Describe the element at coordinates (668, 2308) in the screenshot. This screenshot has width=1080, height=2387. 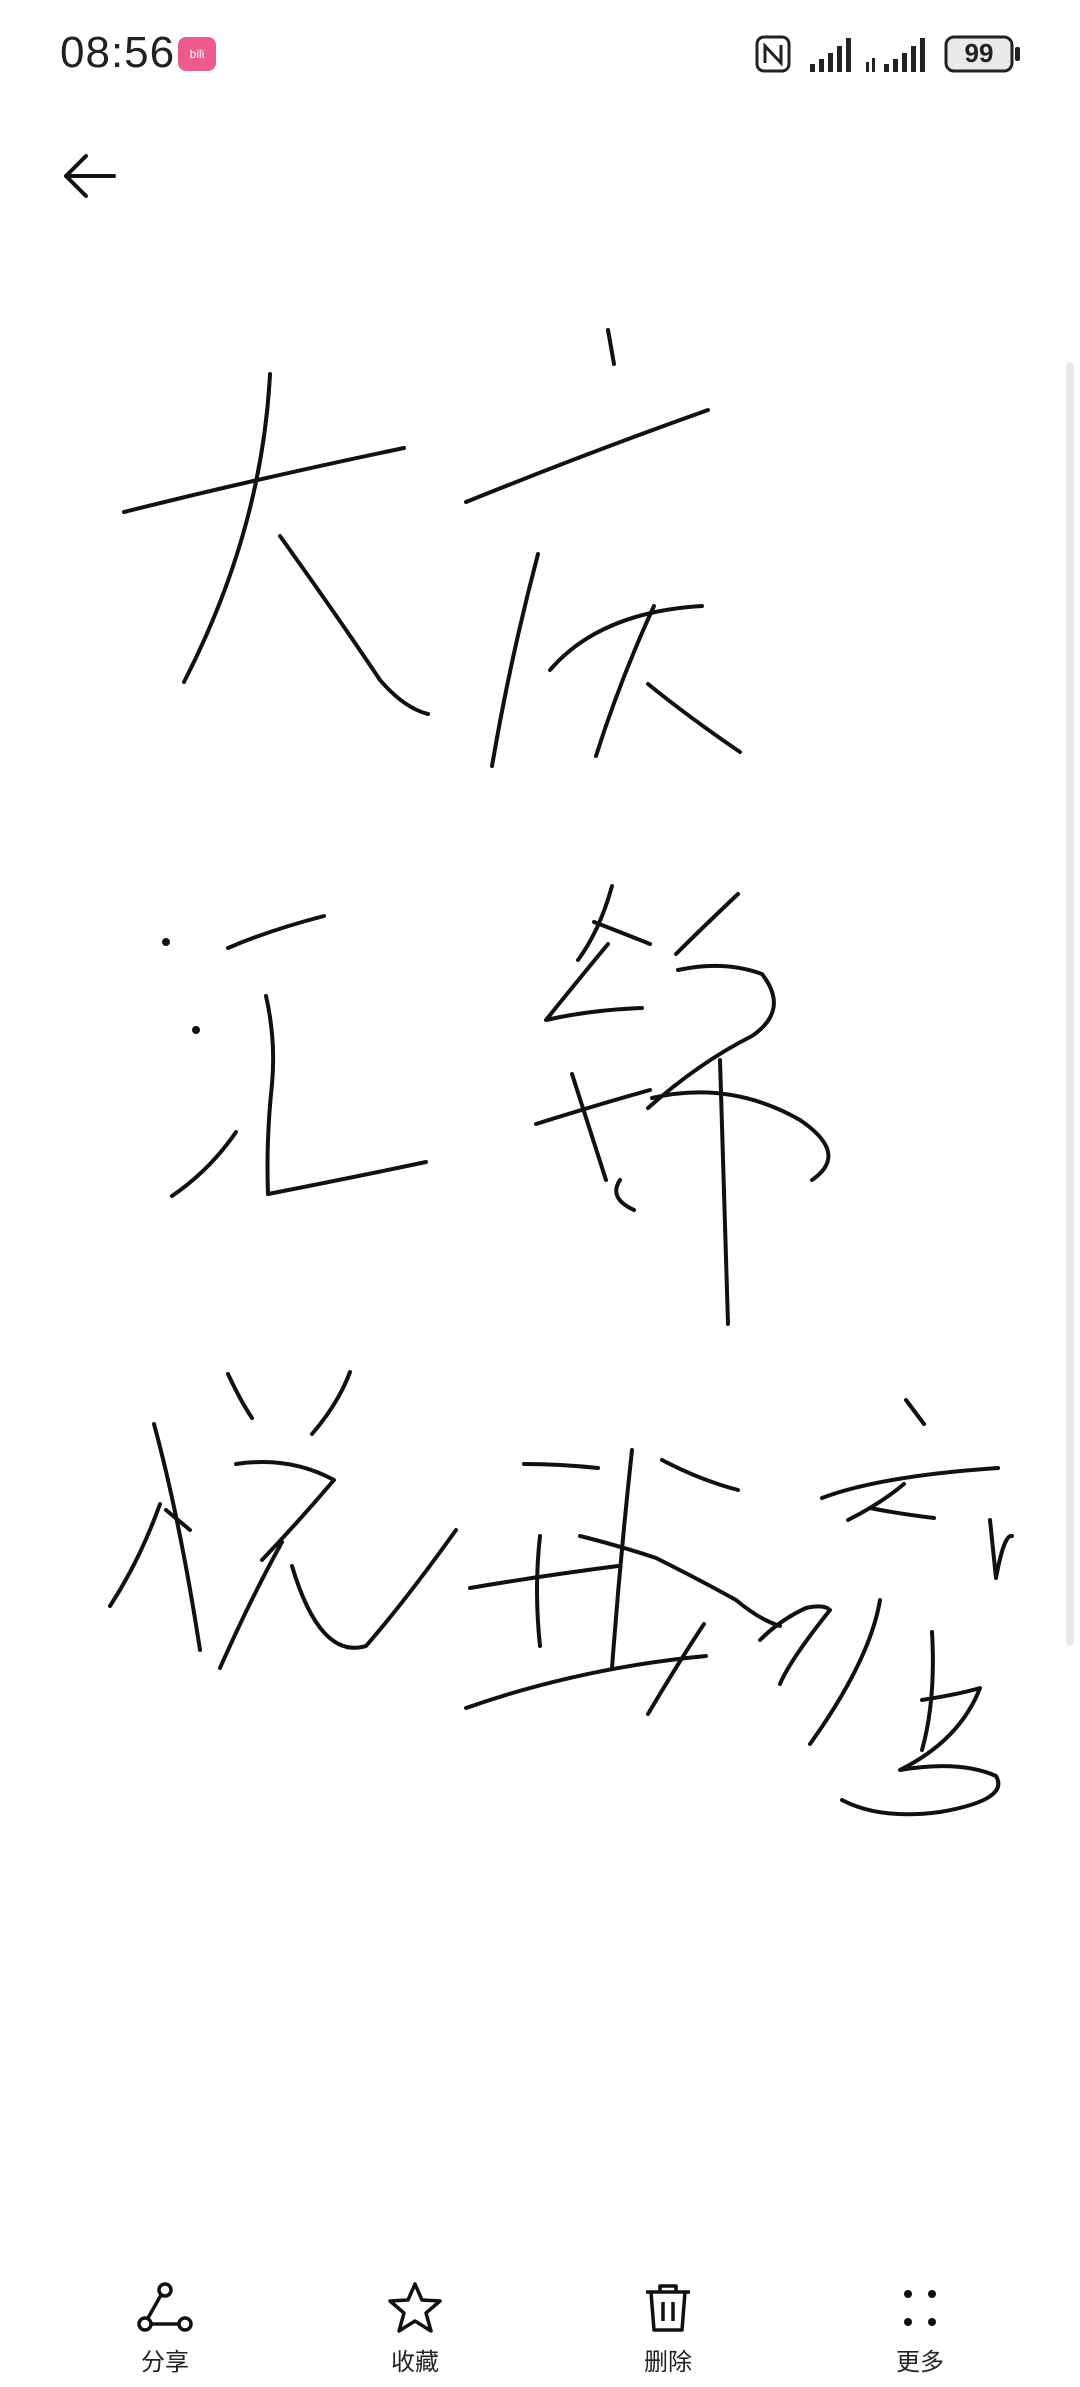
I see `trash-icon` at that location.